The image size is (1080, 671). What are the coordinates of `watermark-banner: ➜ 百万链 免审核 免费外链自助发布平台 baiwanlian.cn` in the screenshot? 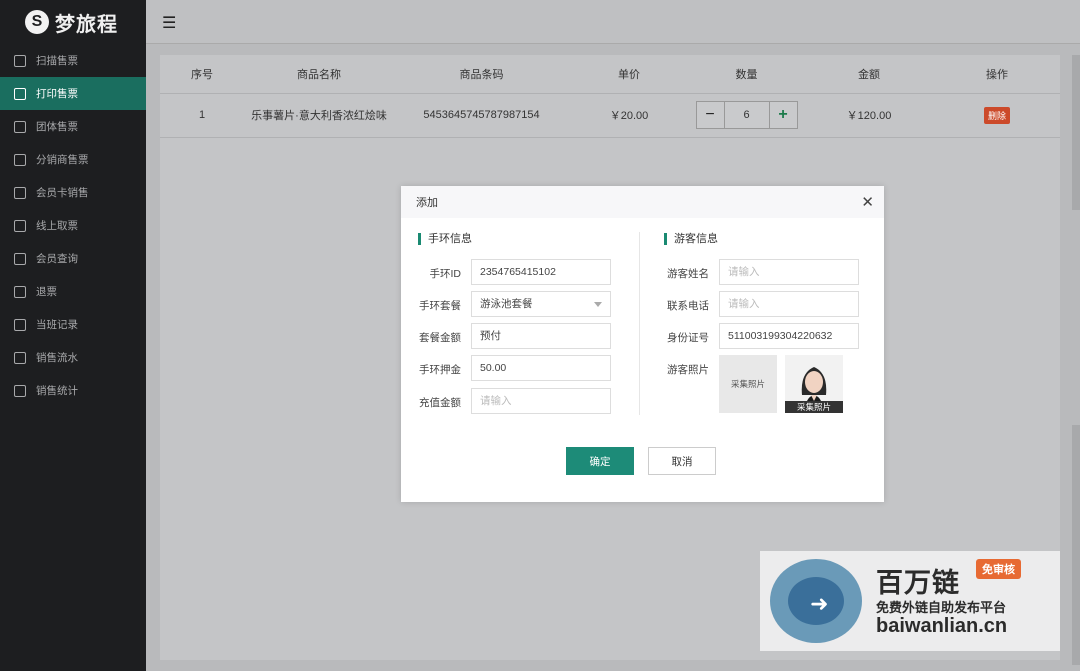 It's located at (910, 601).